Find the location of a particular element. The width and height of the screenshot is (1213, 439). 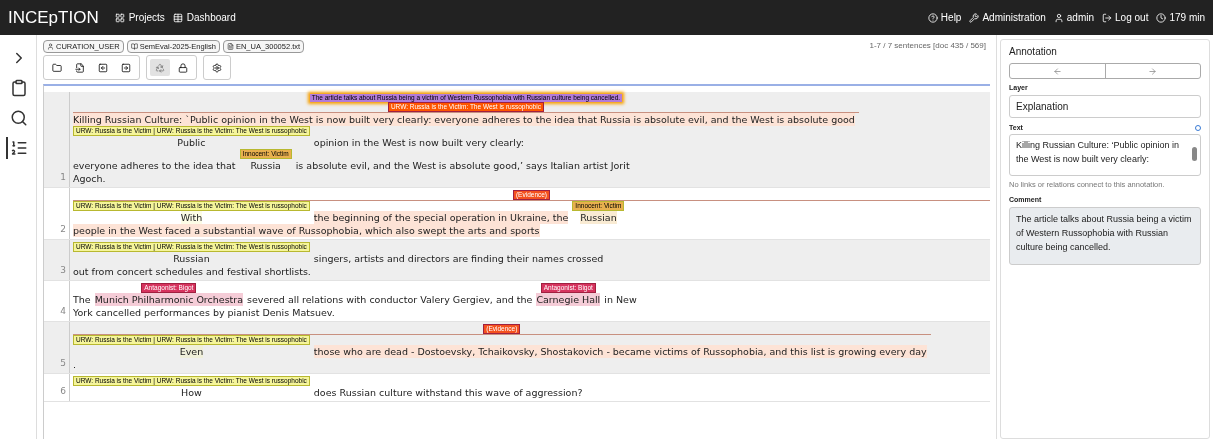

sentence-text: York cancelled performances by pianist Denis Matsuev. is located at coordinates (204, 312).